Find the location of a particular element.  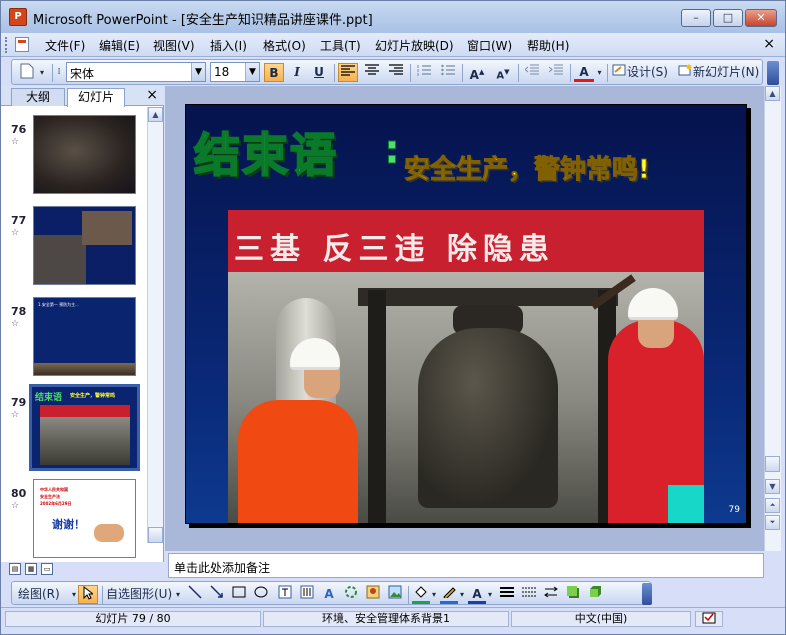

thumbnail-item: 76 ☆ is located at coordinates (73, 156).